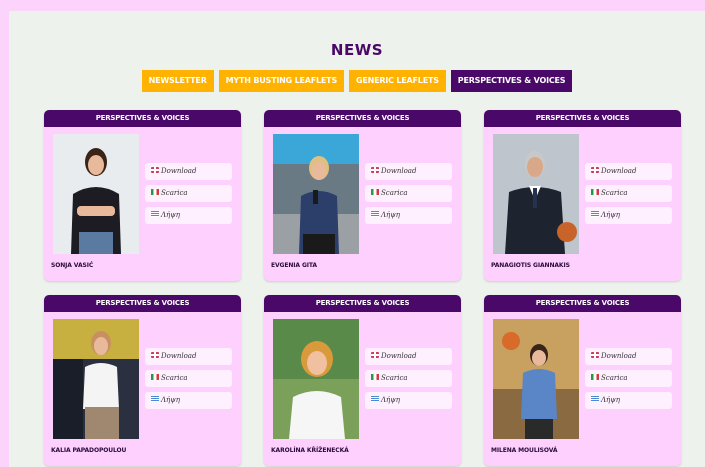 The width and height of the screenshot is (705, 467). What do you see at coordinates (281, 81) in the screenshot?
I see `tab-myth-busting-leaflets: MYTH BUSTING LEAFLETS` at bounding box center [281, 81].